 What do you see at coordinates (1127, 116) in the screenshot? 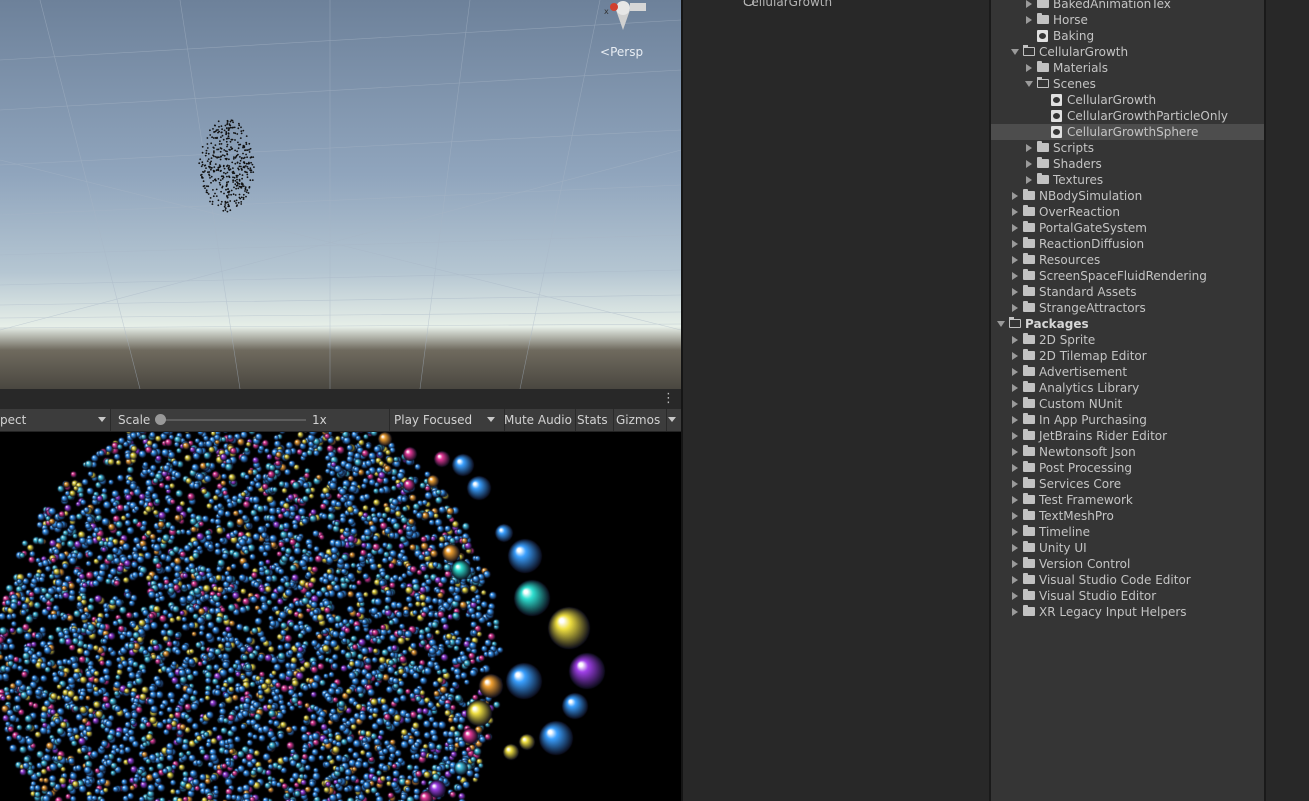
I see `project-tree-item: CellularGrowthParticleOnly` at bounding box center [1127, 116].